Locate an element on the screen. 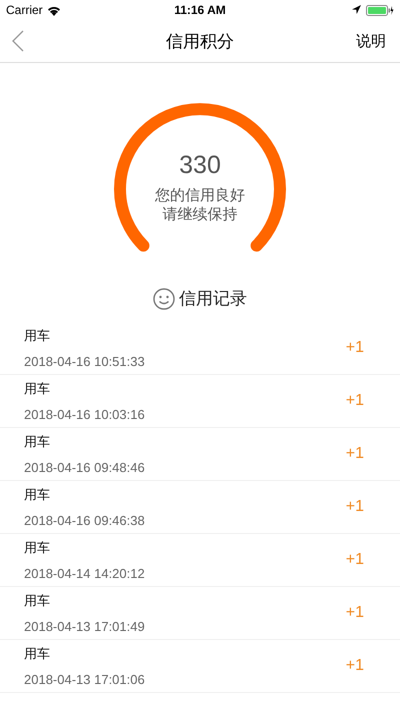 Image resolution: width=400 pixels, height=711 pixels. record-time: 2018-04-16 09:46:38 is located at coordinates (85, 520).